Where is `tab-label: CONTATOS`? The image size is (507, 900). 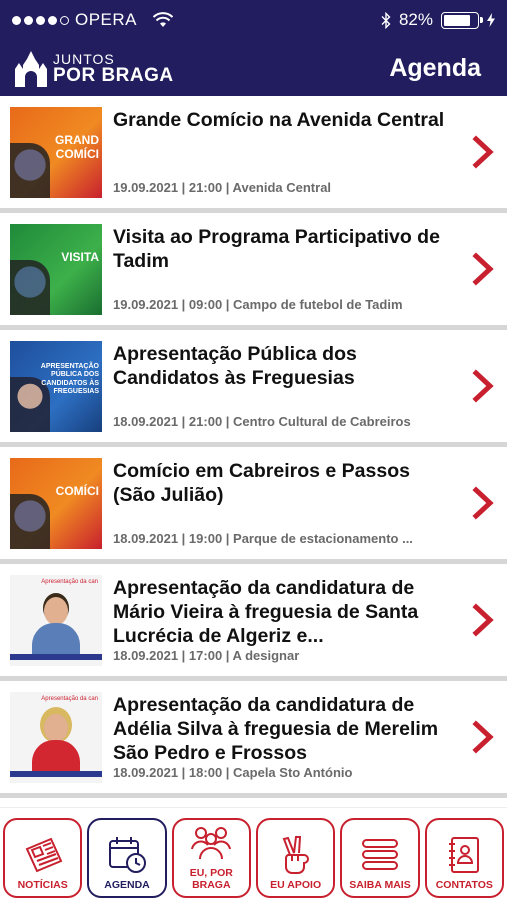 tab-label: CONTATOS is located at coordinates (464, 884).